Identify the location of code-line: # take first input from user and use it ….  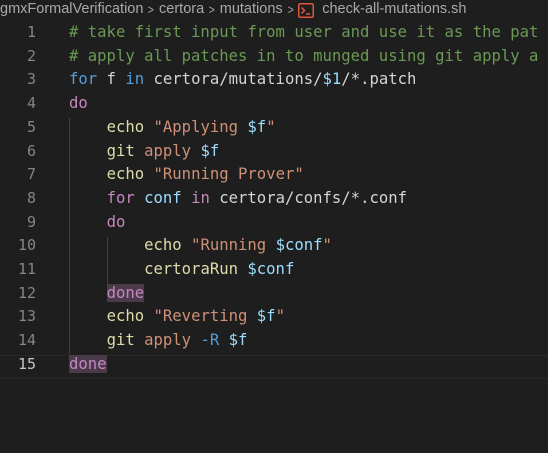
(303, 33).